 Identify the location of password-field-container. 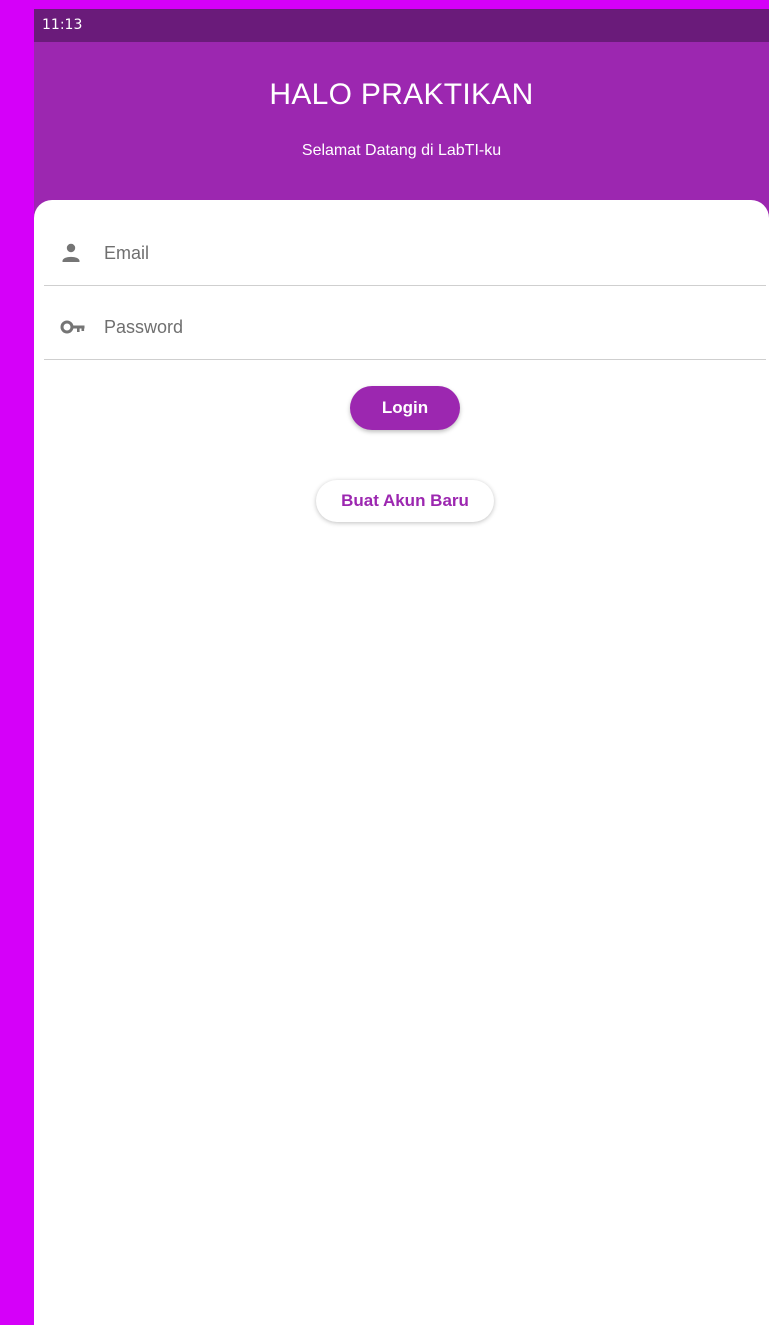
(405, 324).